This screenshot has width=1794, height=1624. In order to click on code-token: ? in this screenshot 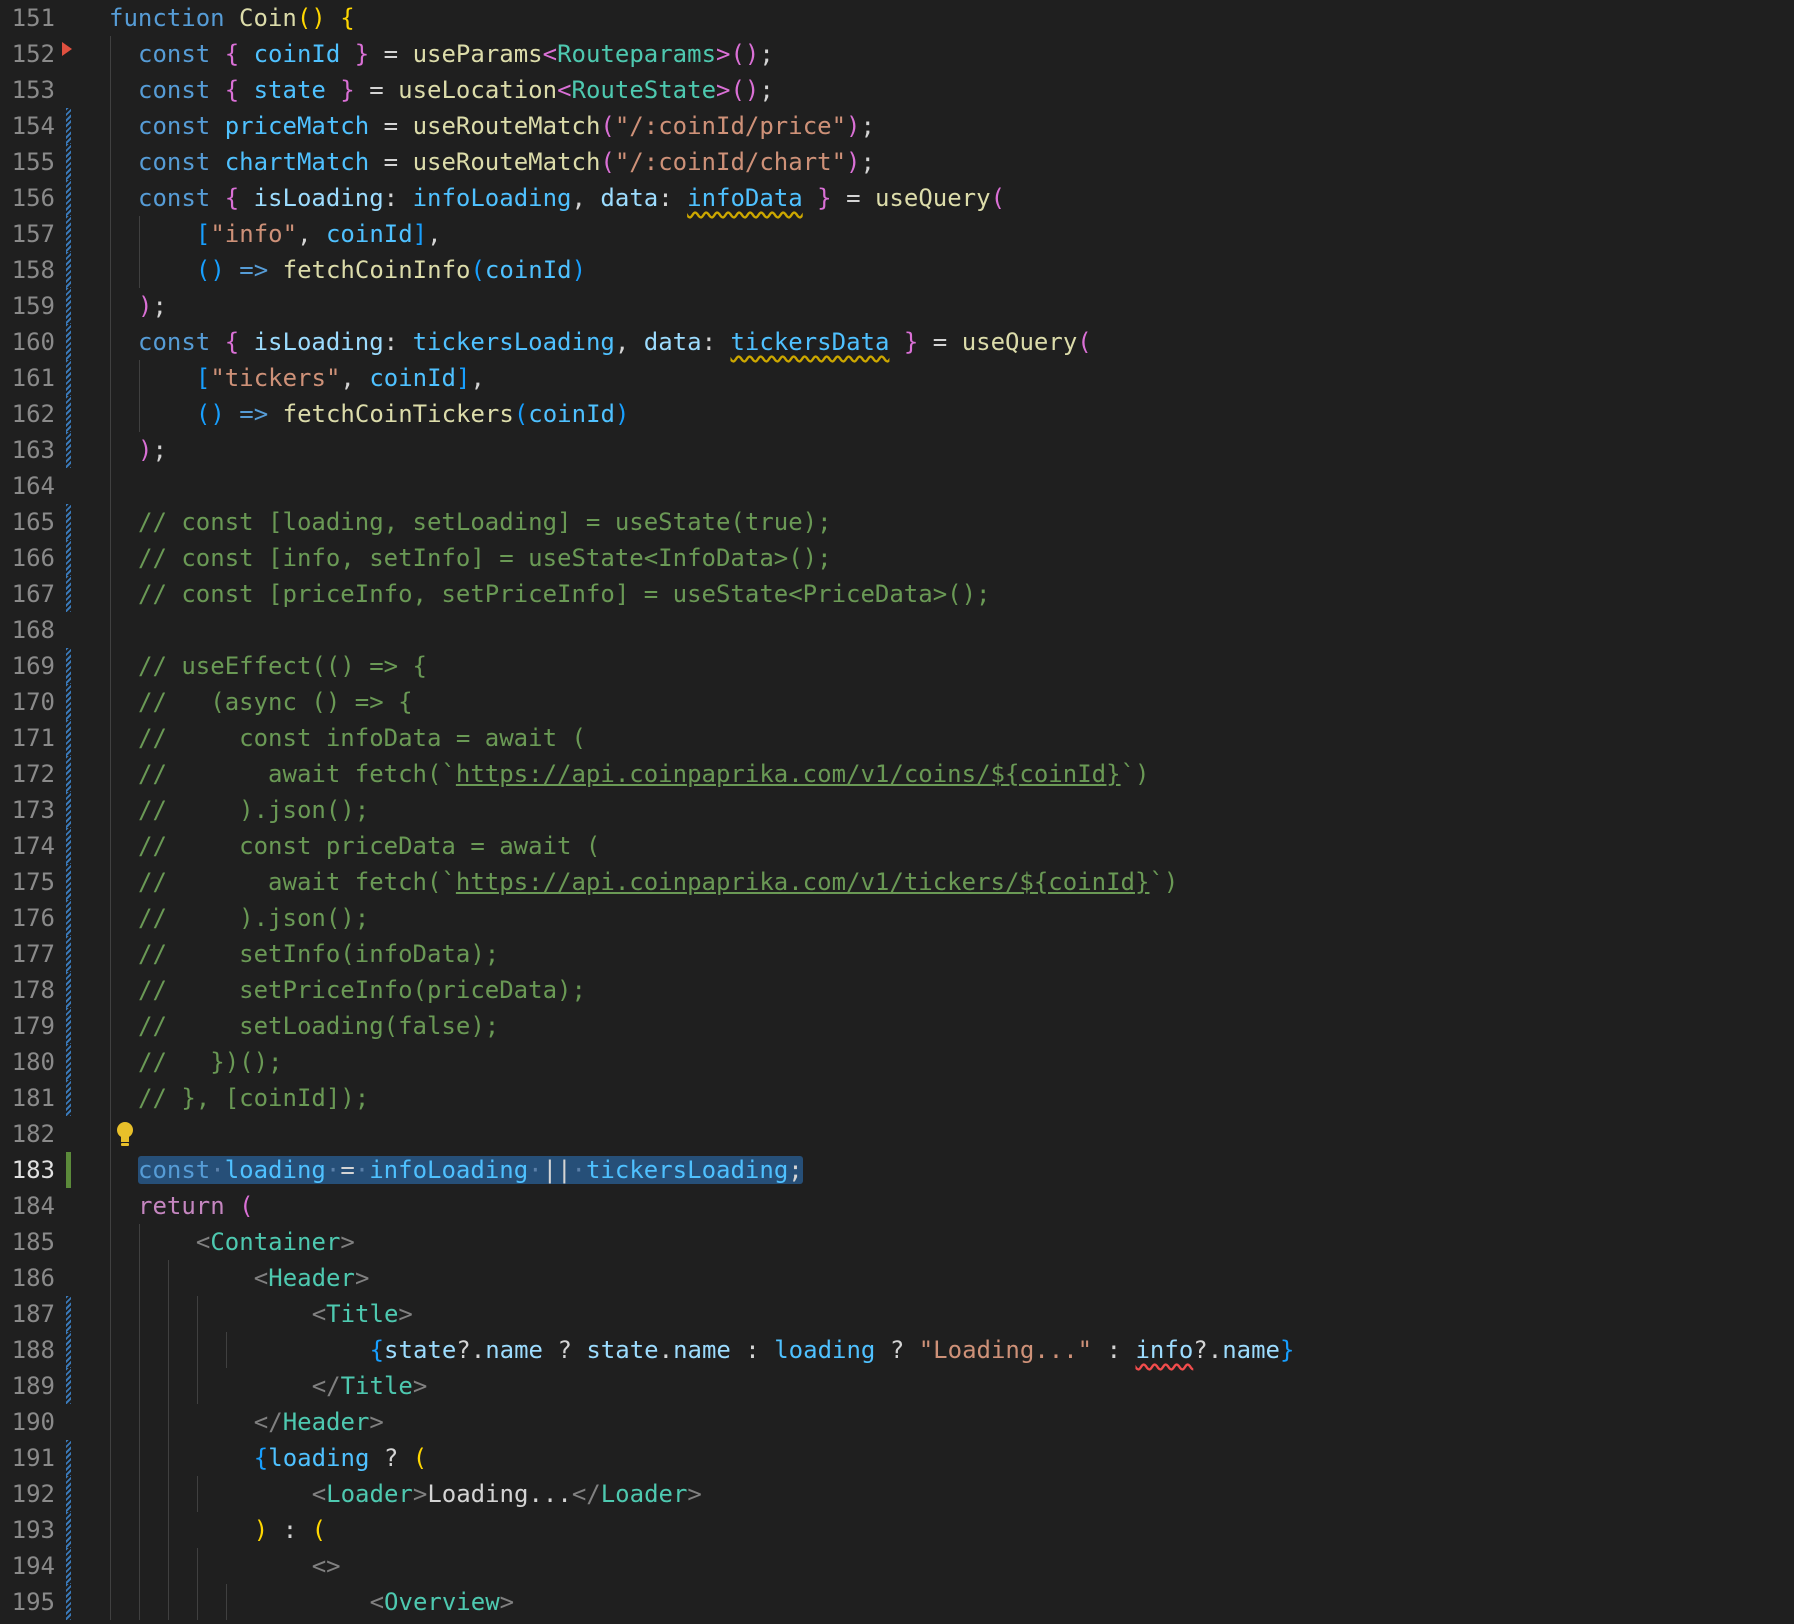, I will do `click(391, 1458)`.